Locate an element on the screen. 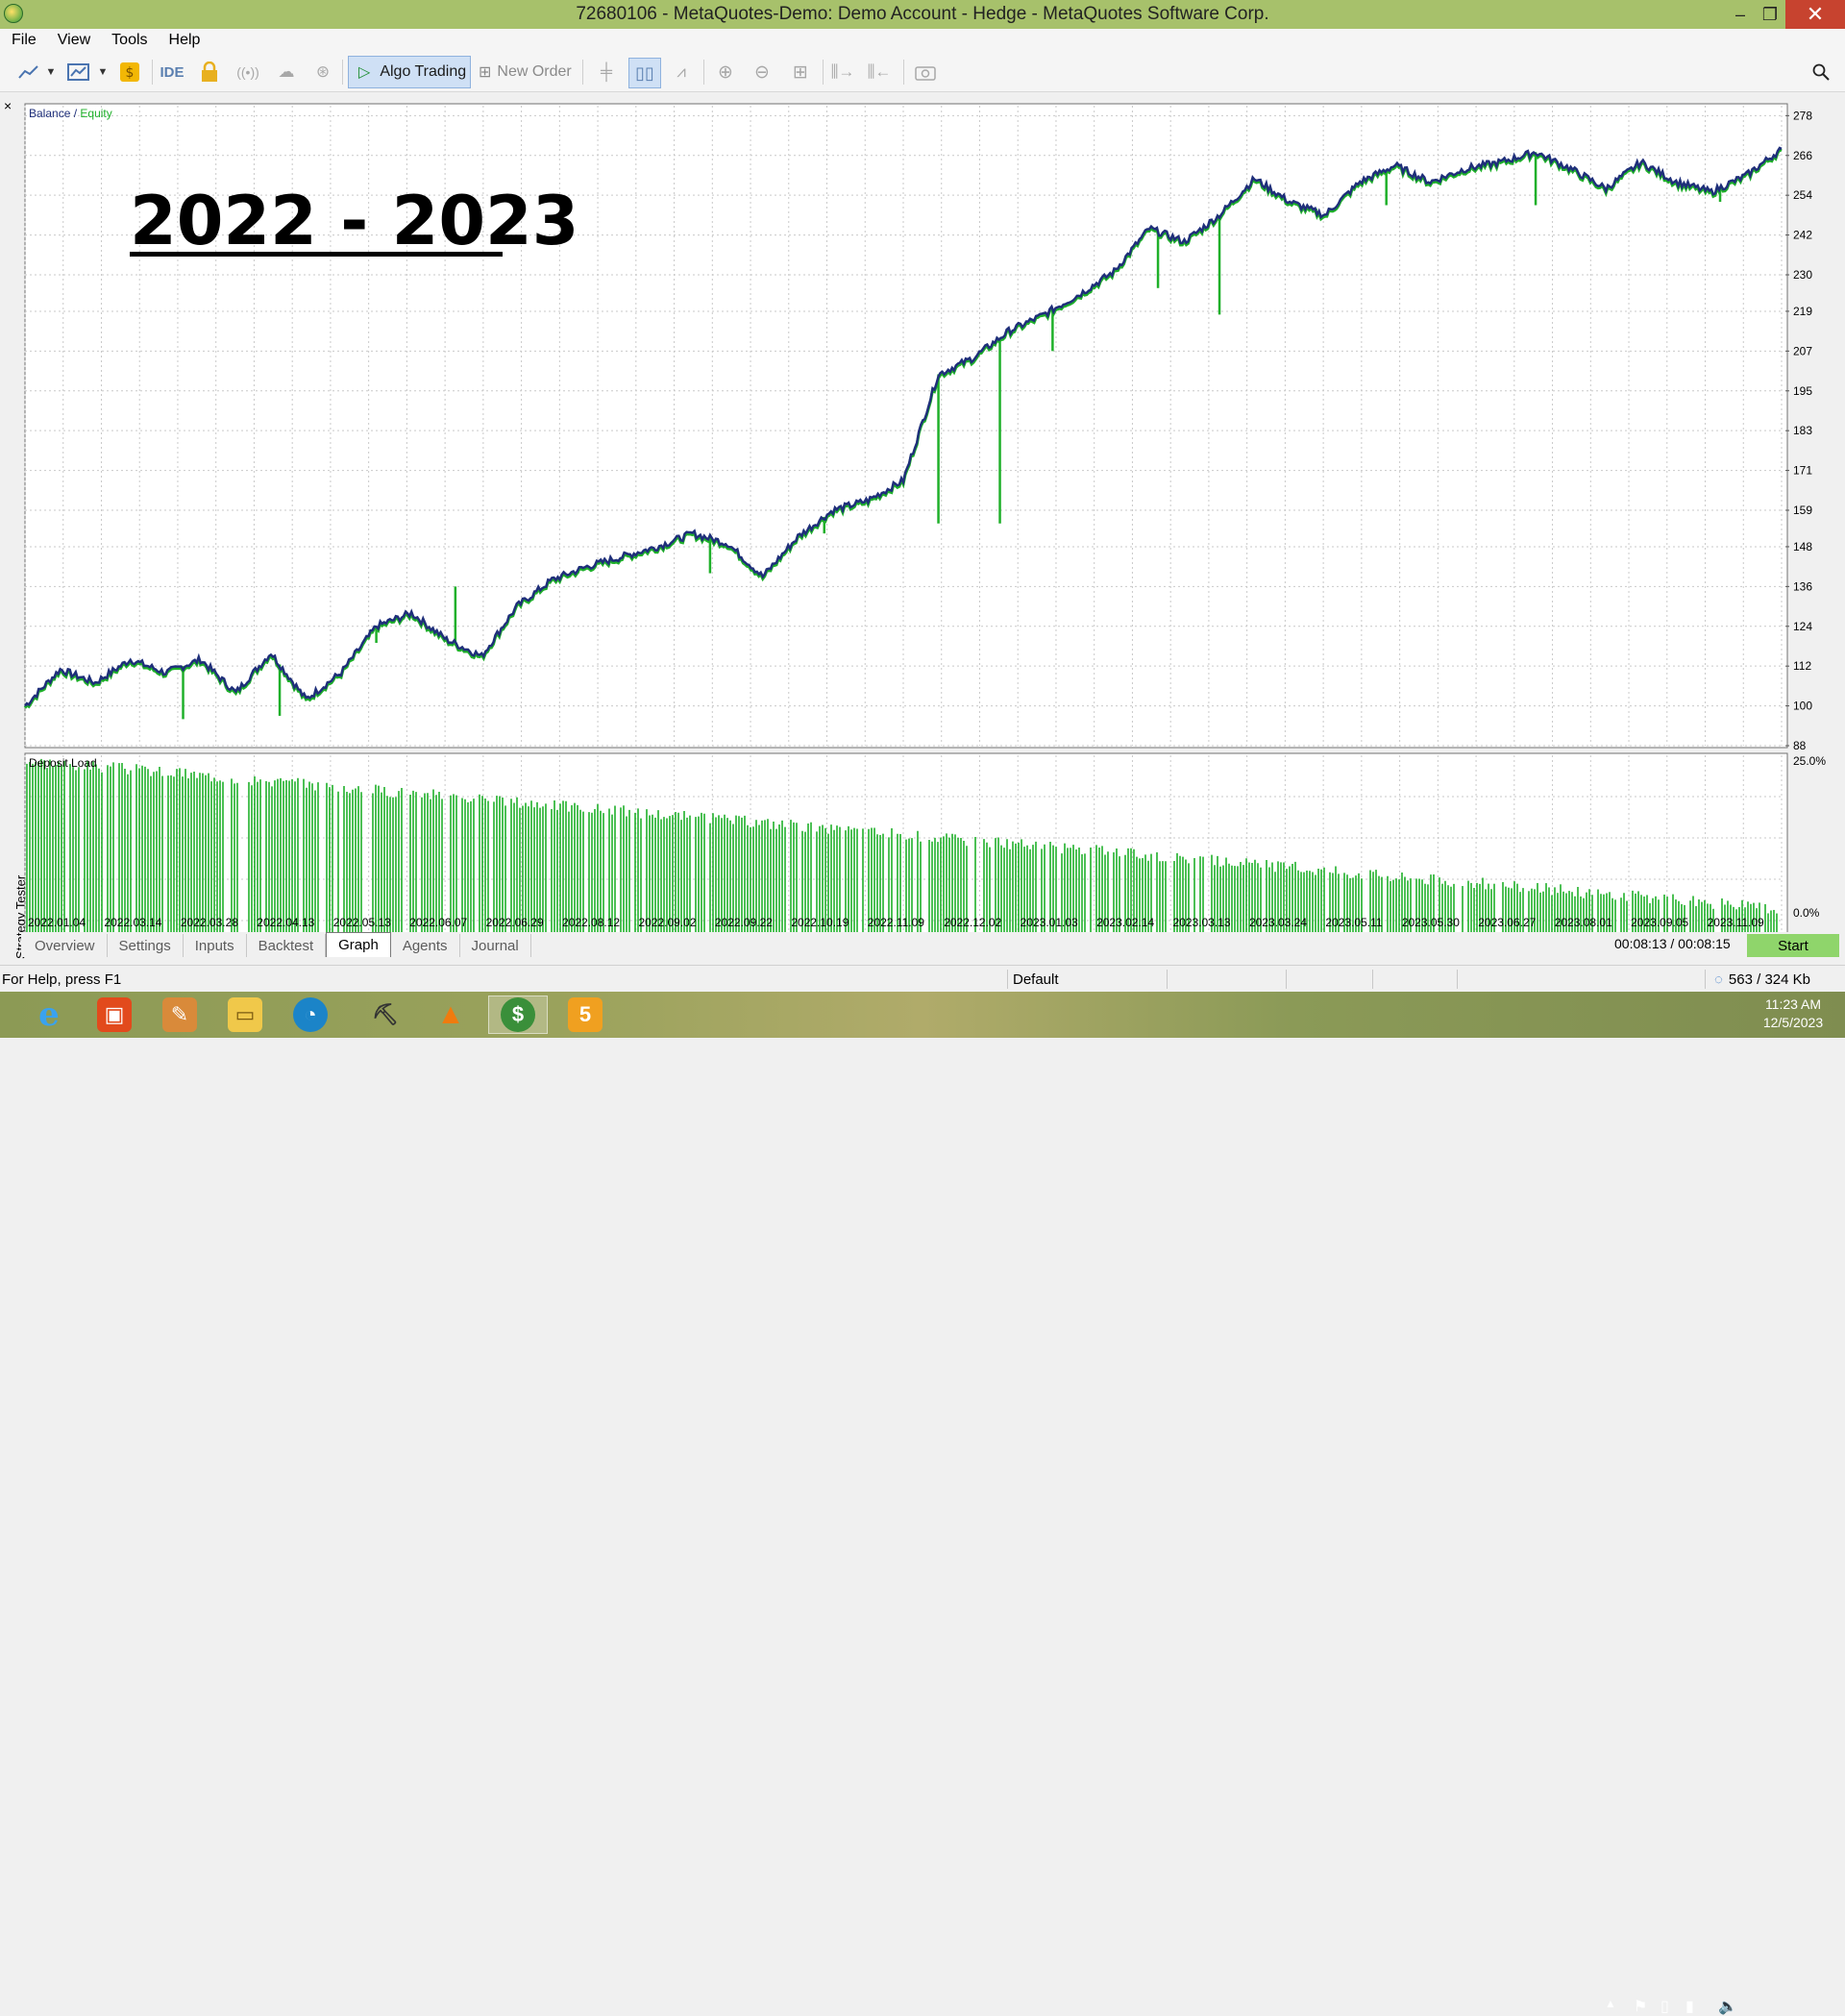  tab-overview: Overview is located at coordinates (66, 945).